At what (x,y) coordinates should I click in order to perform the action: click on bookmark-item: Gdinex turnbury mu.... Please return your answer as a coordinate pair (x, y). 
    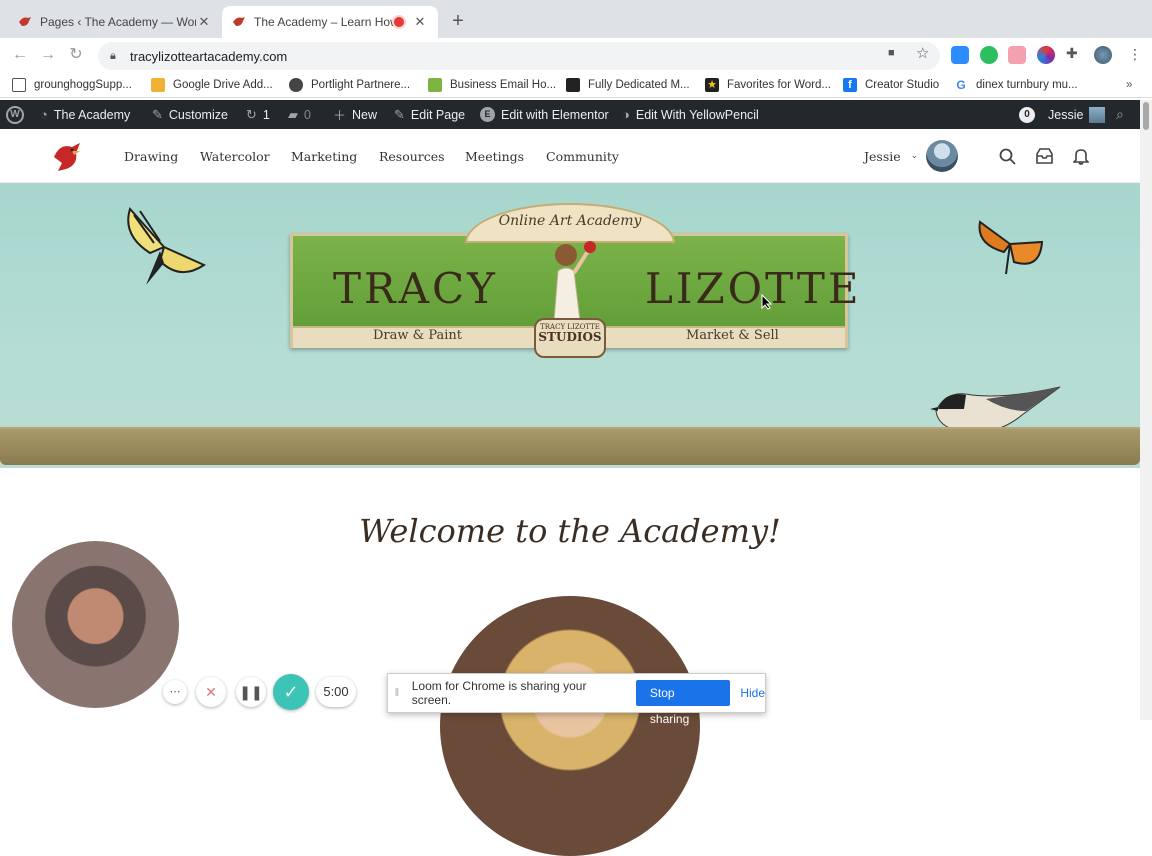
    Looking at the image, I should click on (1015, 85).